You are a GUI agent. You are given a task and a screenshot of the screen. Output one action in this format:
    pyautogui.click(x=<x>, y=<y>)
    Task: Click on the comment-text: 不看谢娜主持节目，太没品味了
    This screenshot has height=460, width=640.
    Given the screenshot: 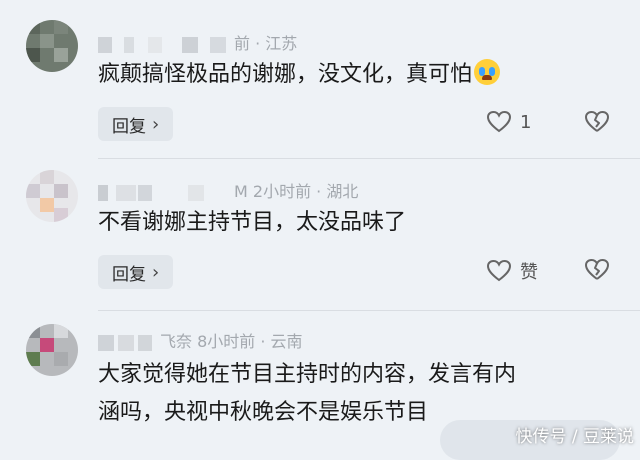 What is the action you would take?
    pyautogui.click(x=252, y=222)
    